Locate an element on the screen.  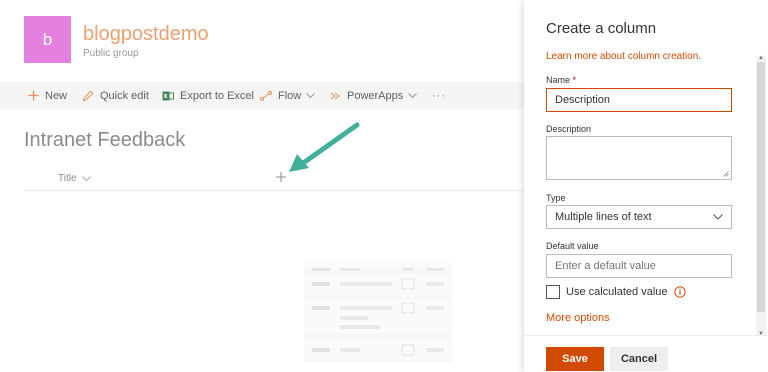
name-input is located at coordinates (639, 100).